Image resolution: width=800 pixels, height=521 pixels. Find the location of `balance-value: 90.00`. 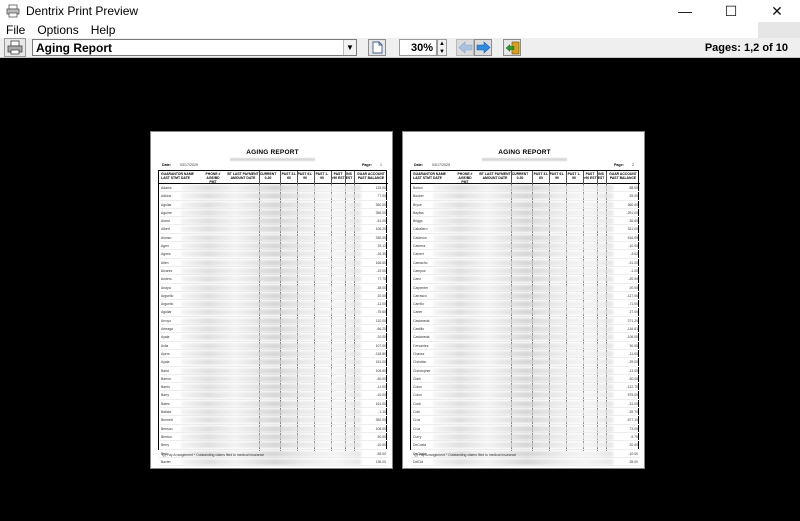

balance-value: 90.00 is located at coordinates (382, 436).